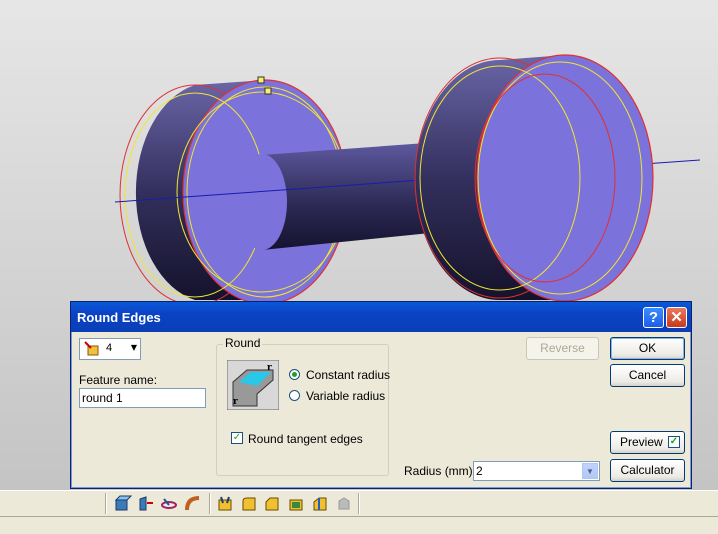 This screenshot has width=718, height=534. What do you see at coordinates (193, 503) in the screenshot?
I see `loft-icon` at bounding box center [193, 503].